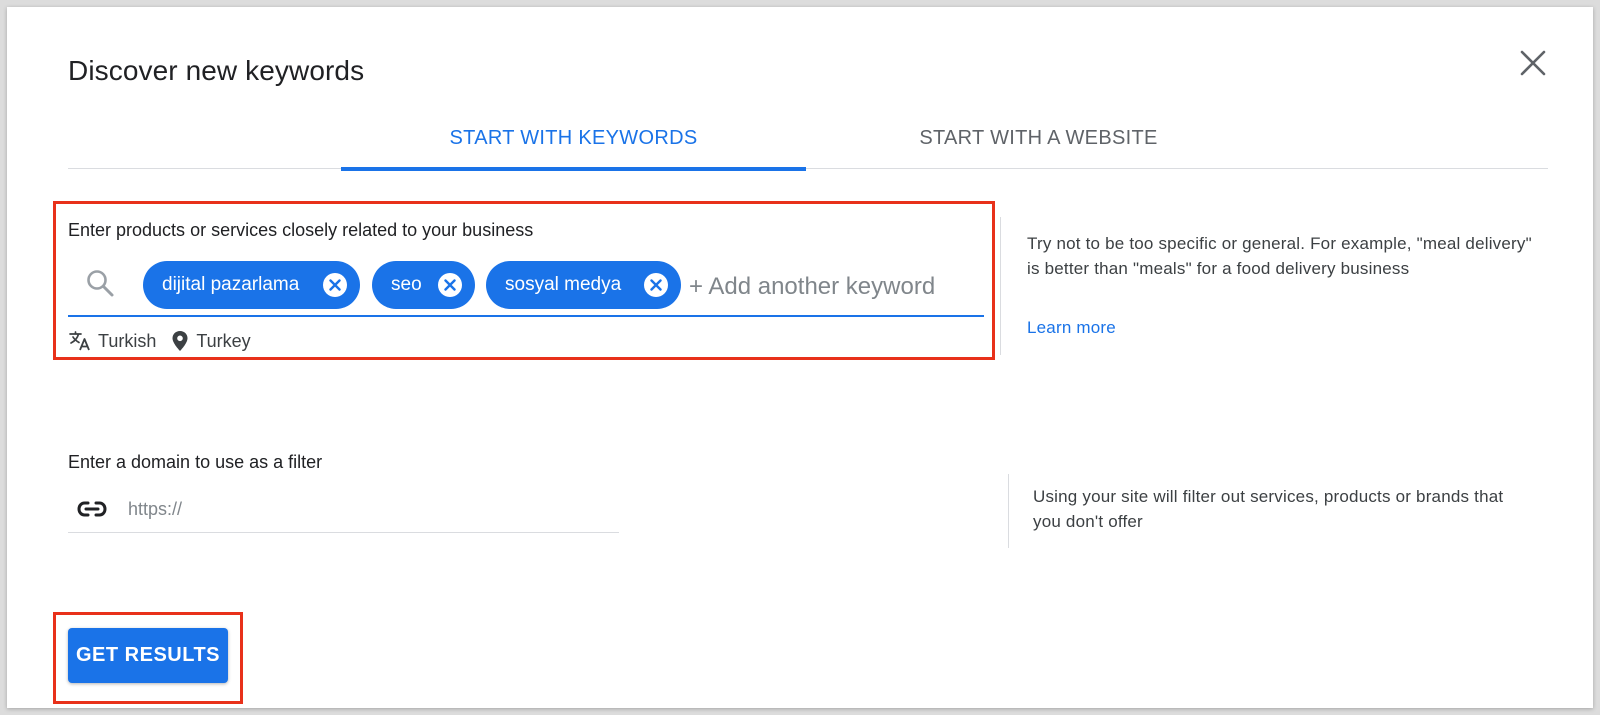 The width and height of the screenshot is (1600, 715). I want to click on keywords-input-field: dijital pazarlama seo sosyal medya, so click(526, 287).